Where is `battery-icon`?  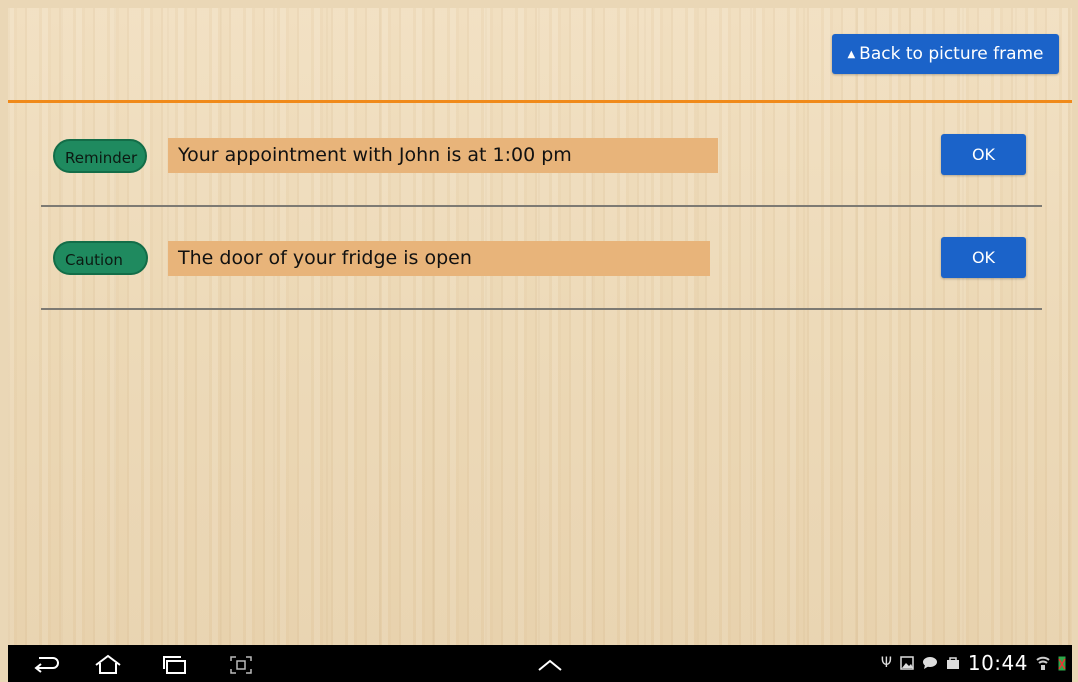
battery-icon is located at coordinates (1062, 663).